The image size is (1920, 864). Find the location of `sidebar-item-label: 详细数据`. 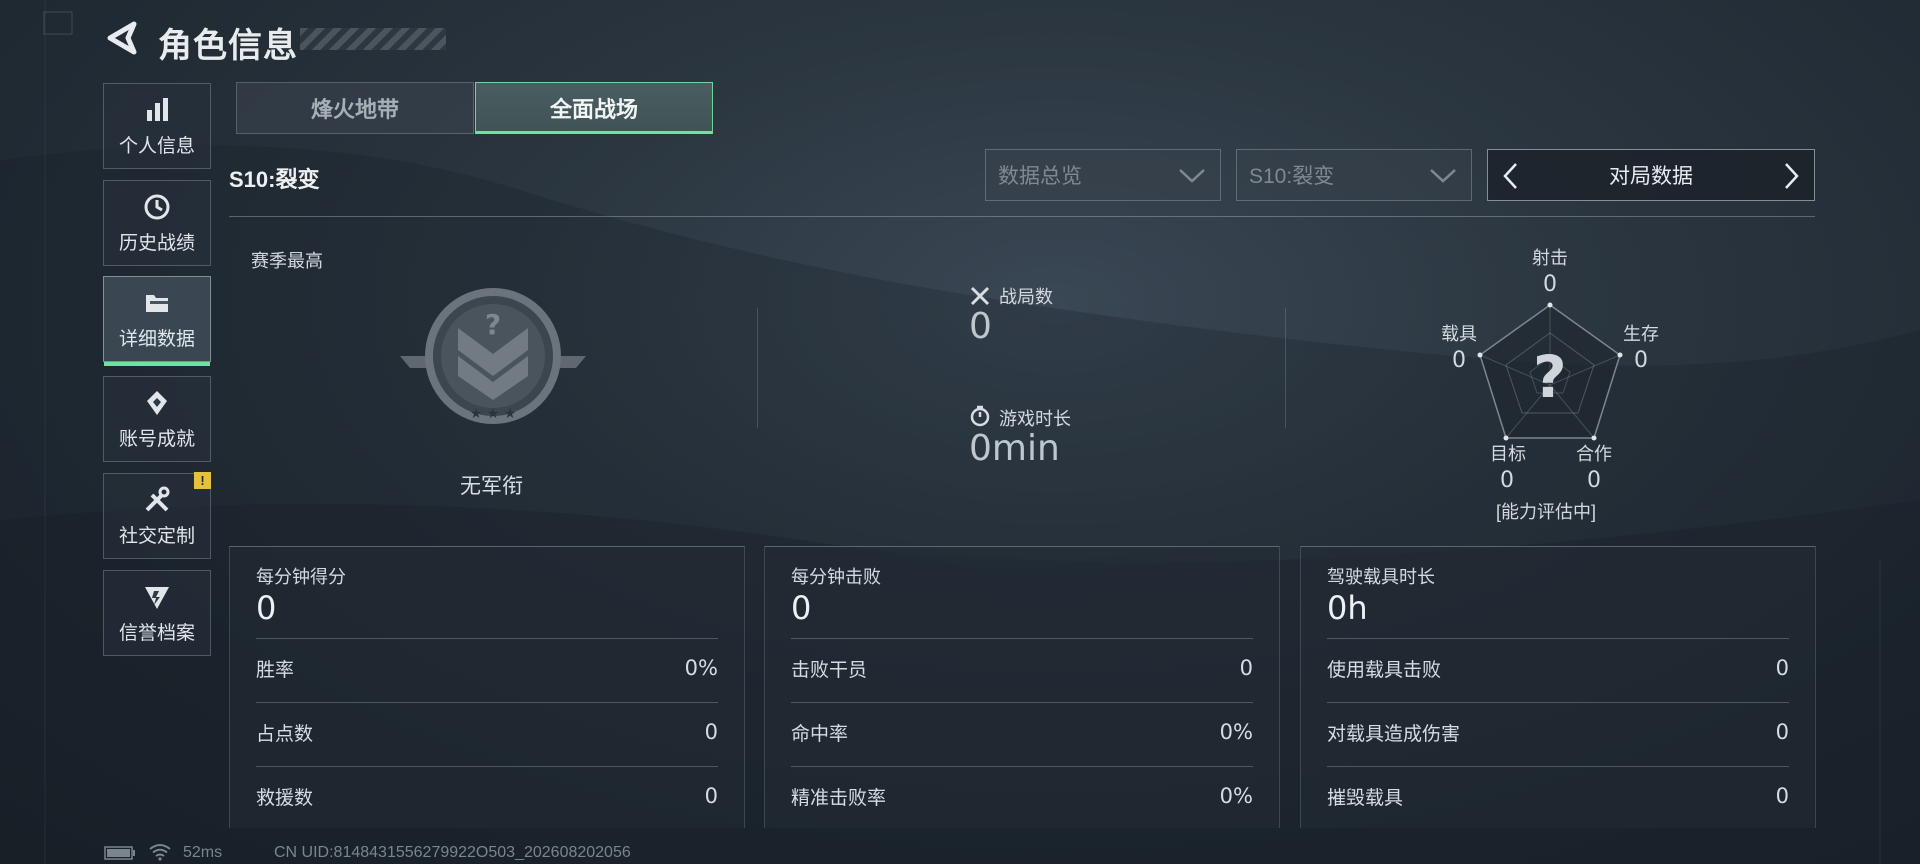

sidebar-item-label: 详细数据 is located at coordinates (156, 339).